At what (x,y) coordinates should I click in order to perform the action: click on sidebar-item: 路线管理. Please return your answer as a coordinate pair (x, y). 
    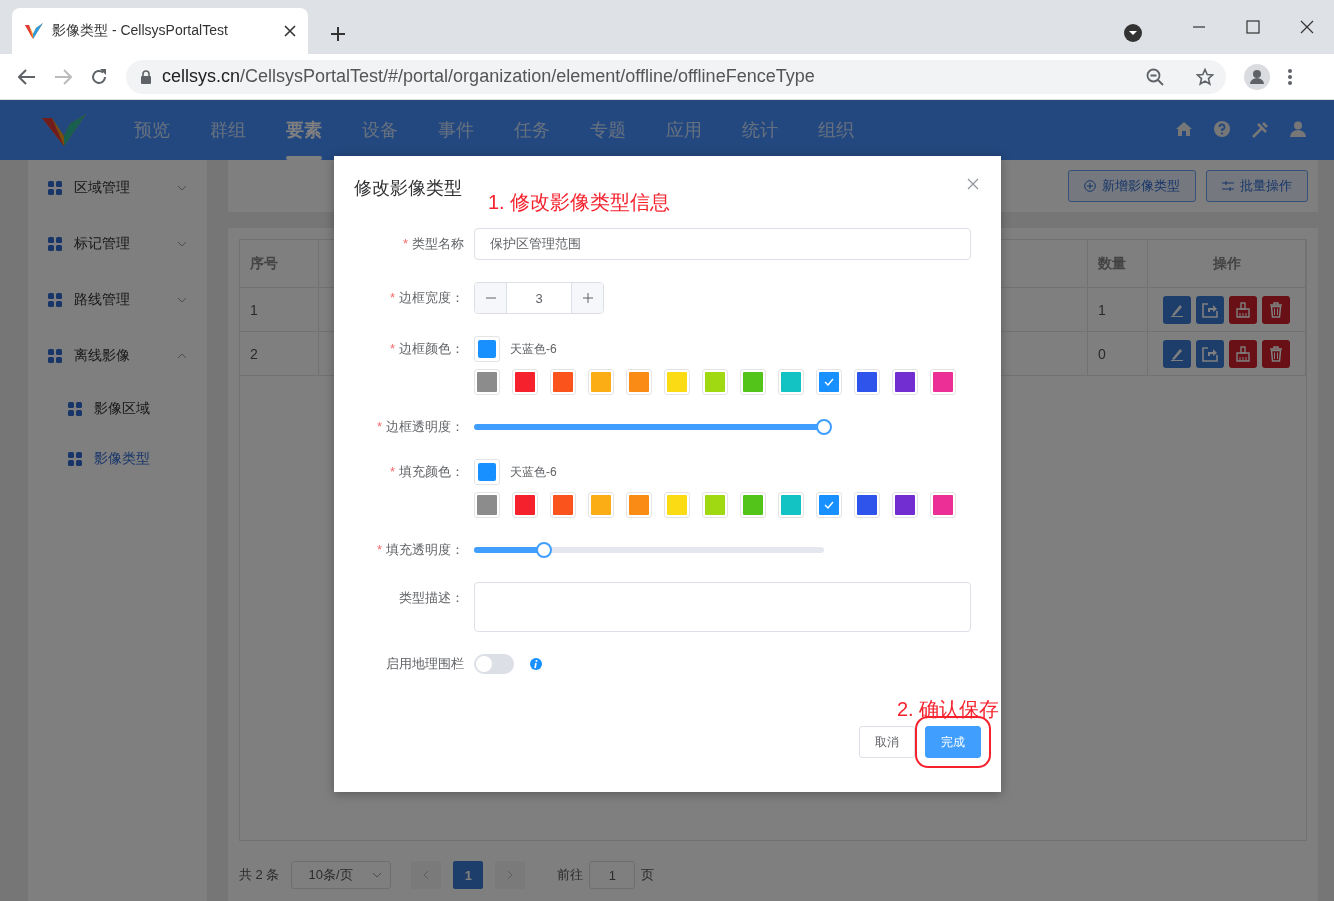
    Looking at the image, I should click on (117, 300).